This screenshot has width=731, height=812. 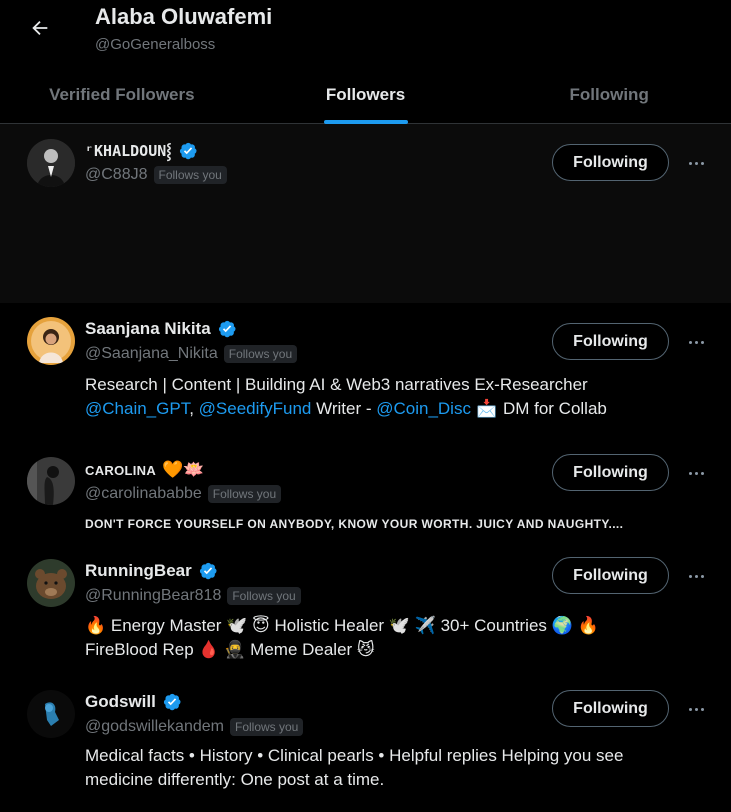 I want to click on user-handle-line: @C88J8 Follows you, so click(x=156, y=175).